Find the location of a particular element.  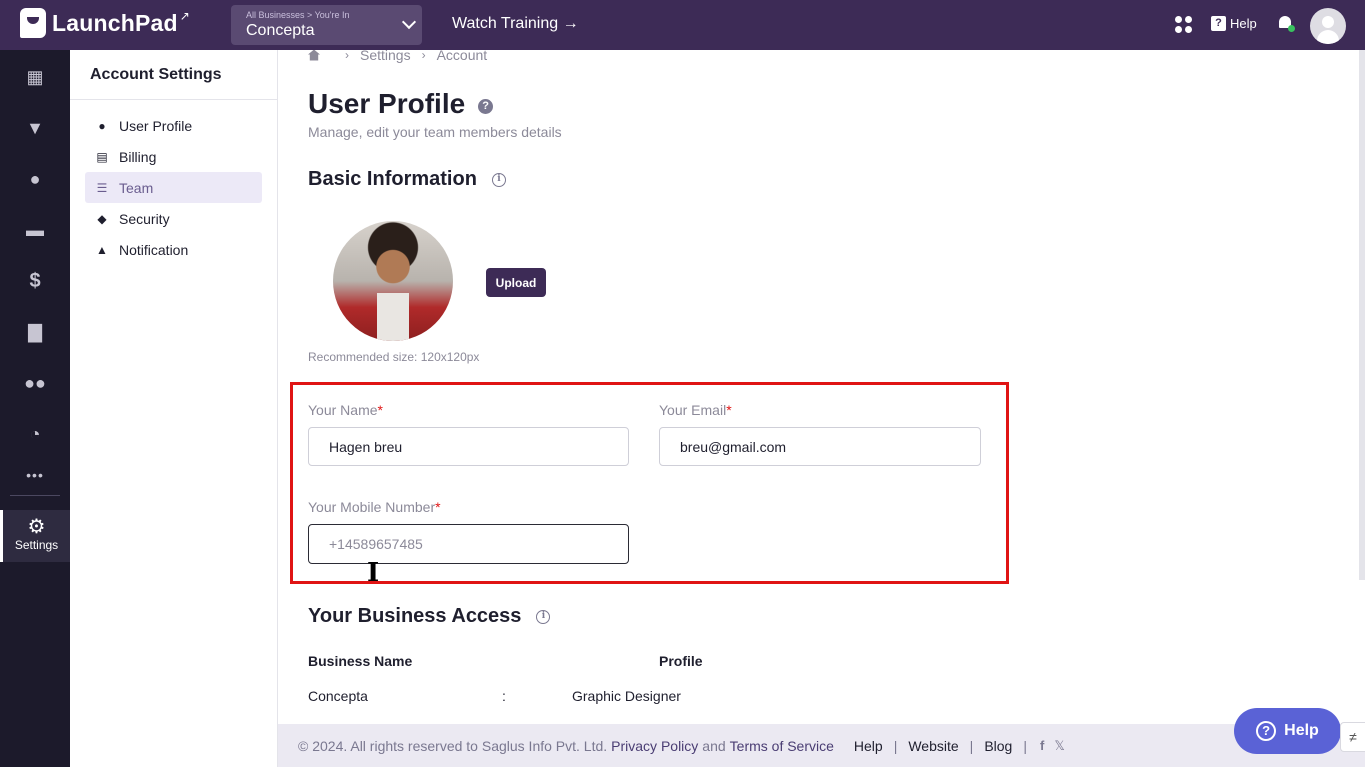

account-item-user-profile: ● User Profile is located at coordinates (173, 125).